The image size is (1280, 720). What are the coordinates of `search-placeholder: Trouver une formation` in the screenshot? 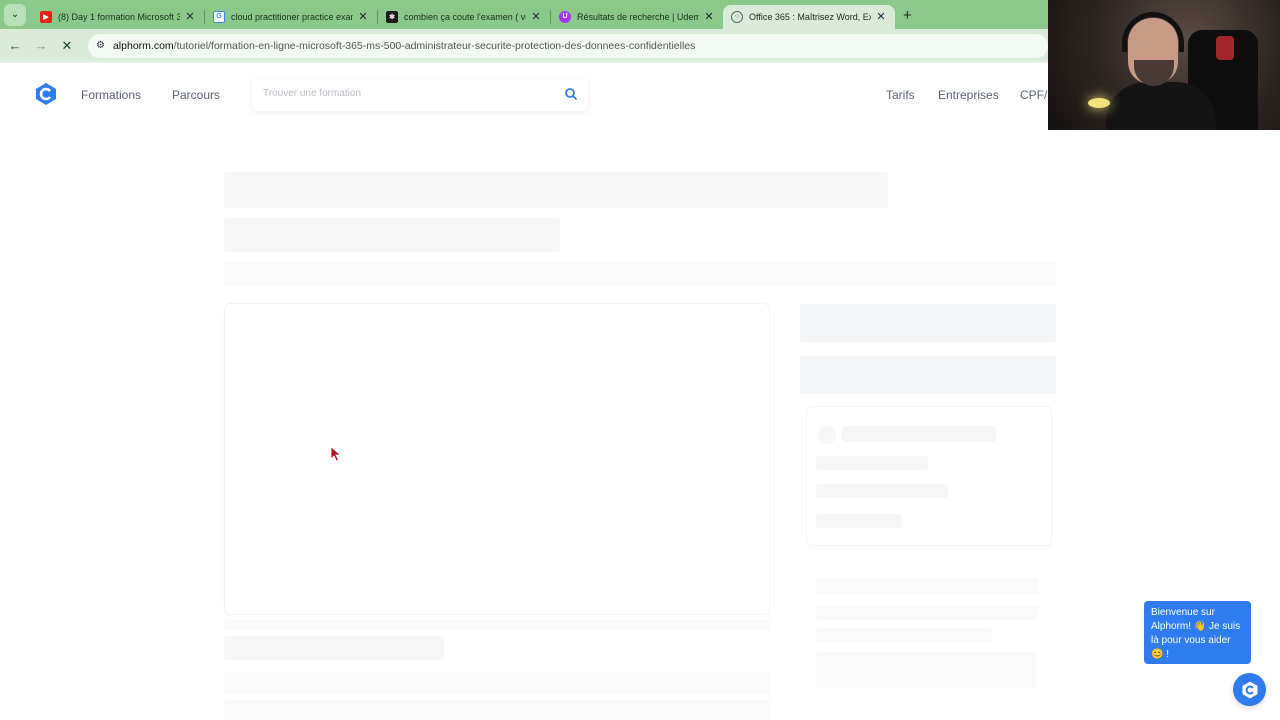 It's located at (312, 93).